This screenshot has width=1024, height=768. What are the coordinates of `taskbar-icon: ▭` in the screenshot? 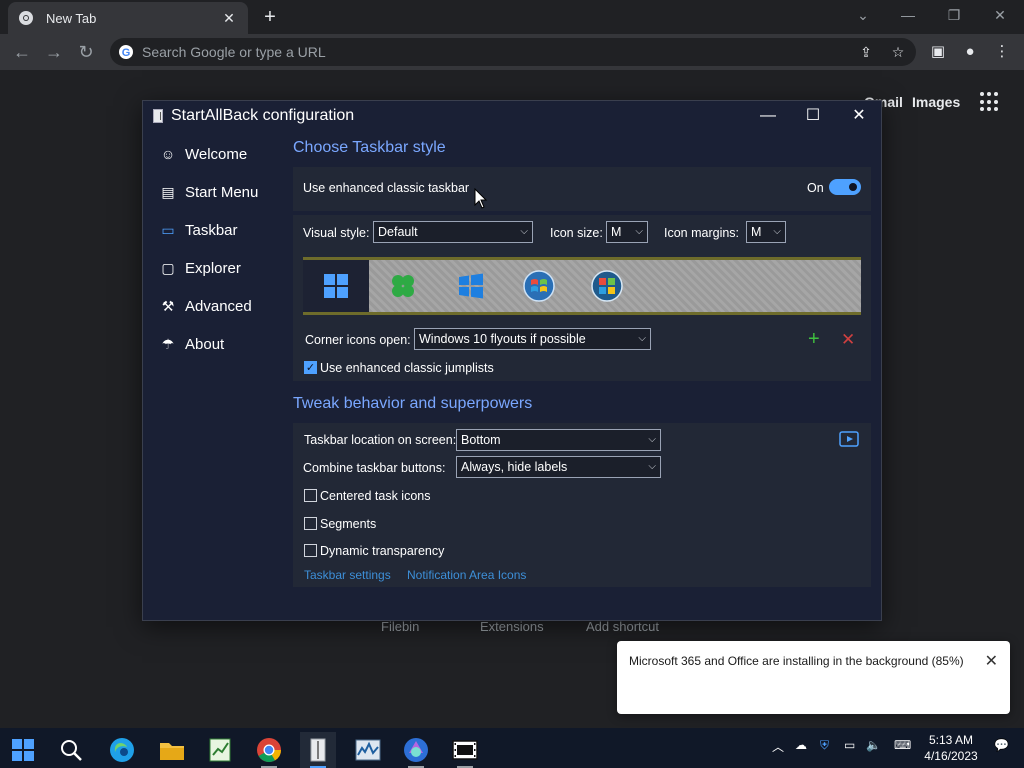 It's located at (168, 229).